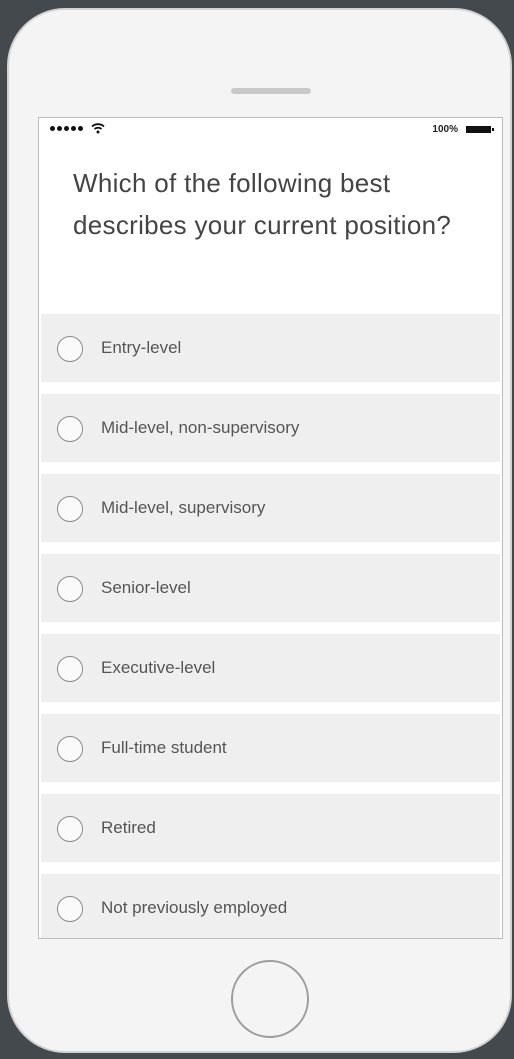  What do you see at coordinates (270, 508) in the screenshot?
I see `option-mid-level-supervisory: Mid-level, supervisory` at bounding box center [270, 508].